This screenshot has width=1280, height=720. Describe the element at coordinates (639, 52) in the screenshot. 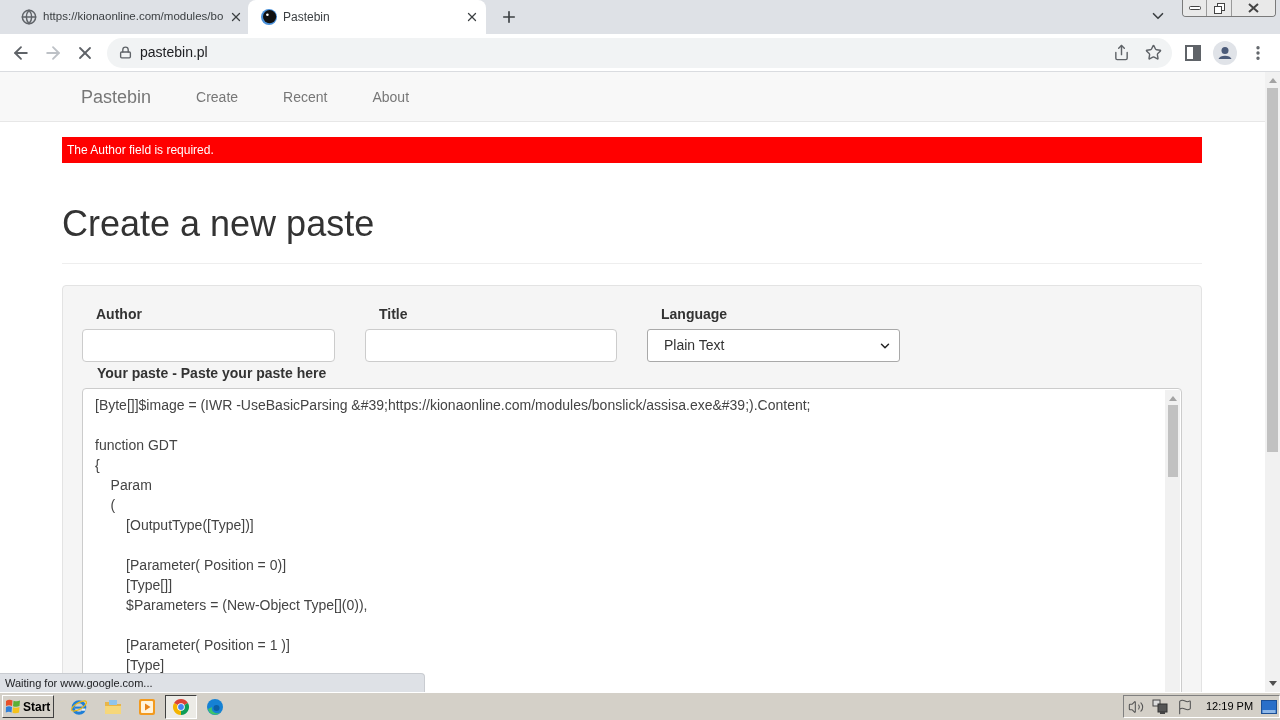

I see `address-bar: pastebin.pl` at that location.